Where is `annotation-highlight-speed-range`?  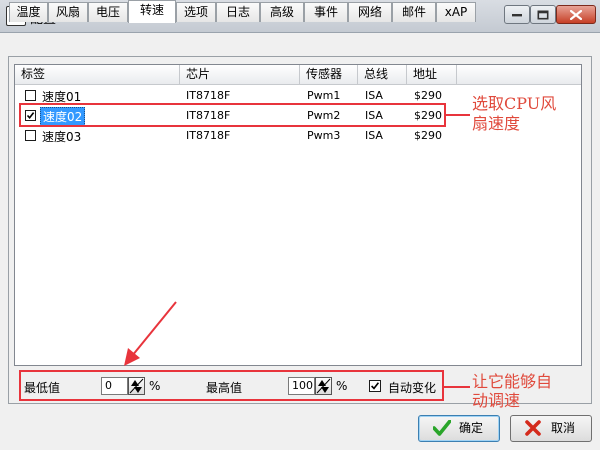
annotation-highlight-speed-range is located at coordinates (231, 385).